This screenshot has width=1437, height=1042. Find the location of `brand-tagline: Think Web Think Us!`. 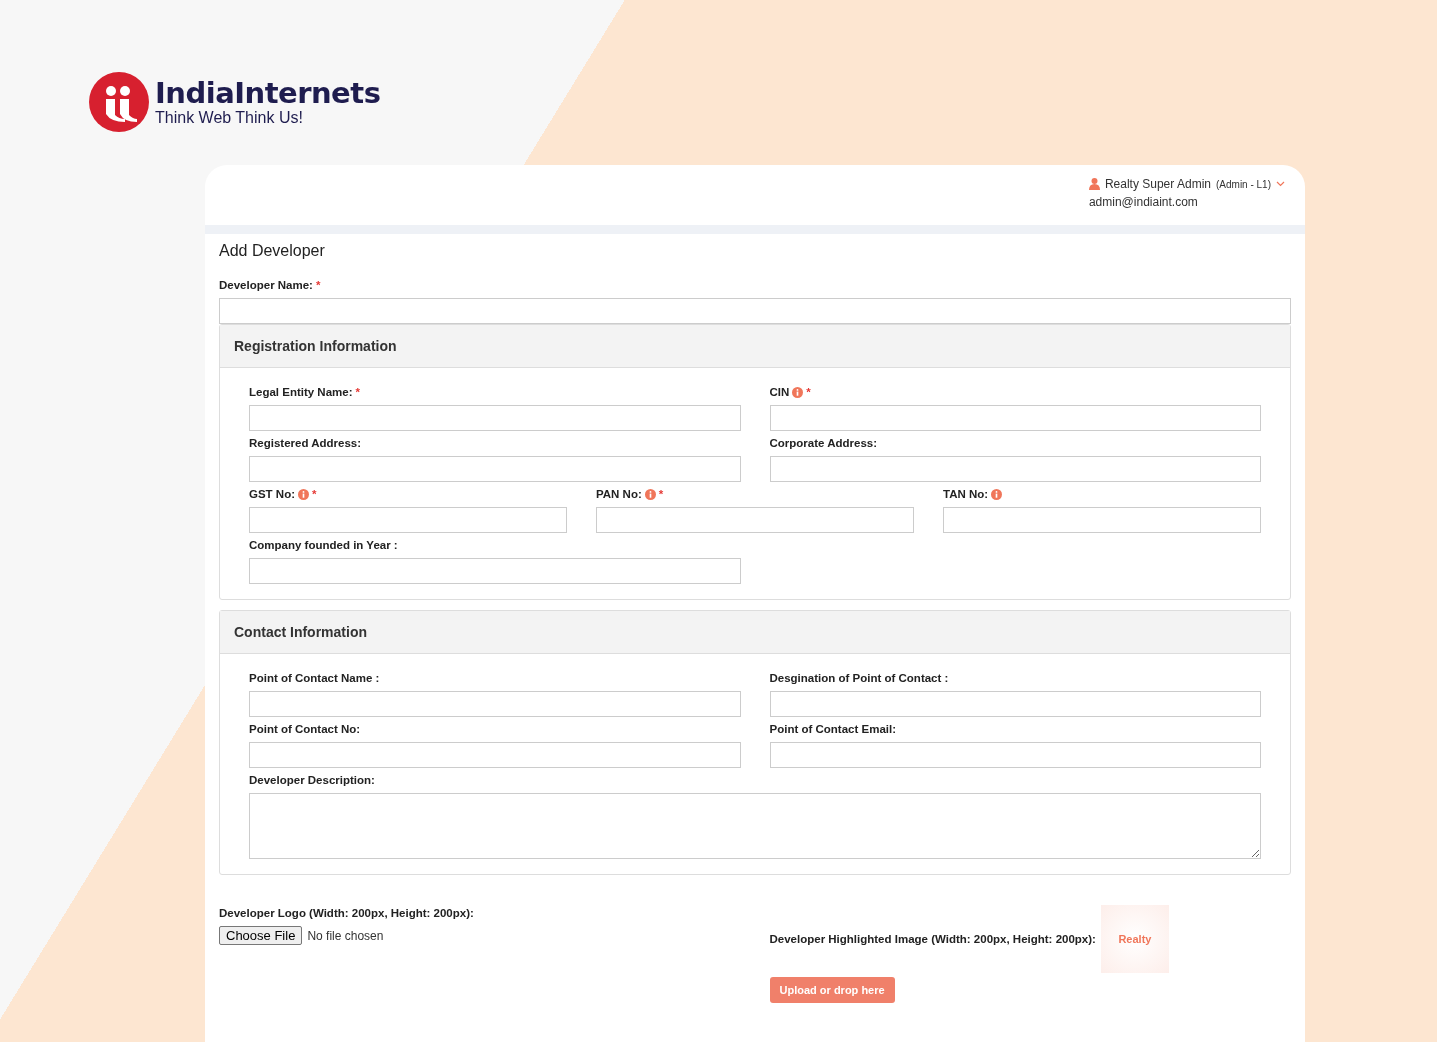

brand-tagline: Think Web Think Us! is located at coordinates (229, 118).